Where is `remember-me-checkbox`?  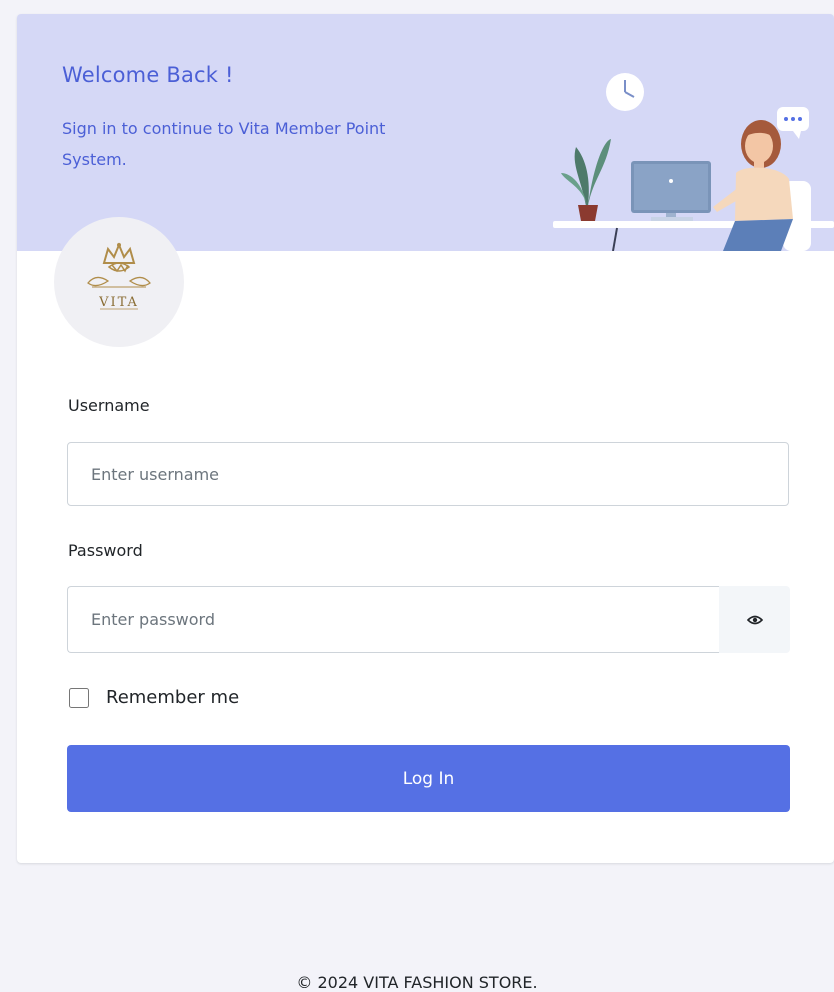
remember-me-checkbox is located at coordinates (79, 697).